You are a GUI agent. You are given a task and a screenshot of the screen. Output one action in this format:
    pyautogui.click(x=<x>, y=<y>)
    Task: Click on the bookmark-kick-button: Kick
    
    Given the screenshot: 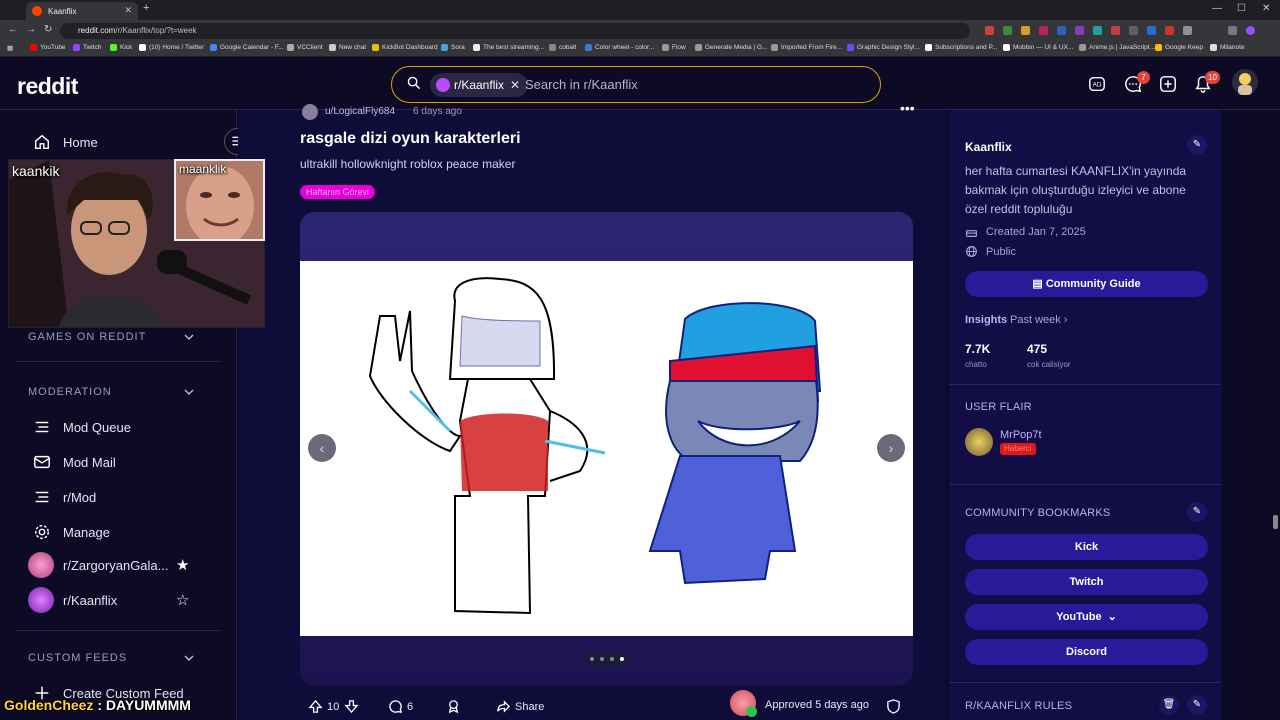 What is the action you would take?
    pyautogui.click(x=1086, y=547)
    